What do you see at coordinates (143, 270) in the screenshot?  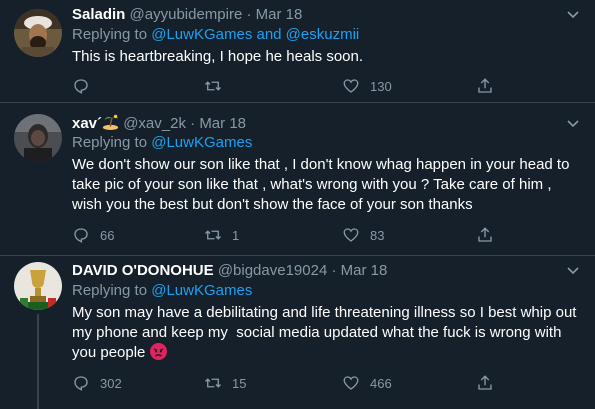 I see `display-name: DAVID O'DONOHUE` at bounding box center [143, 270].